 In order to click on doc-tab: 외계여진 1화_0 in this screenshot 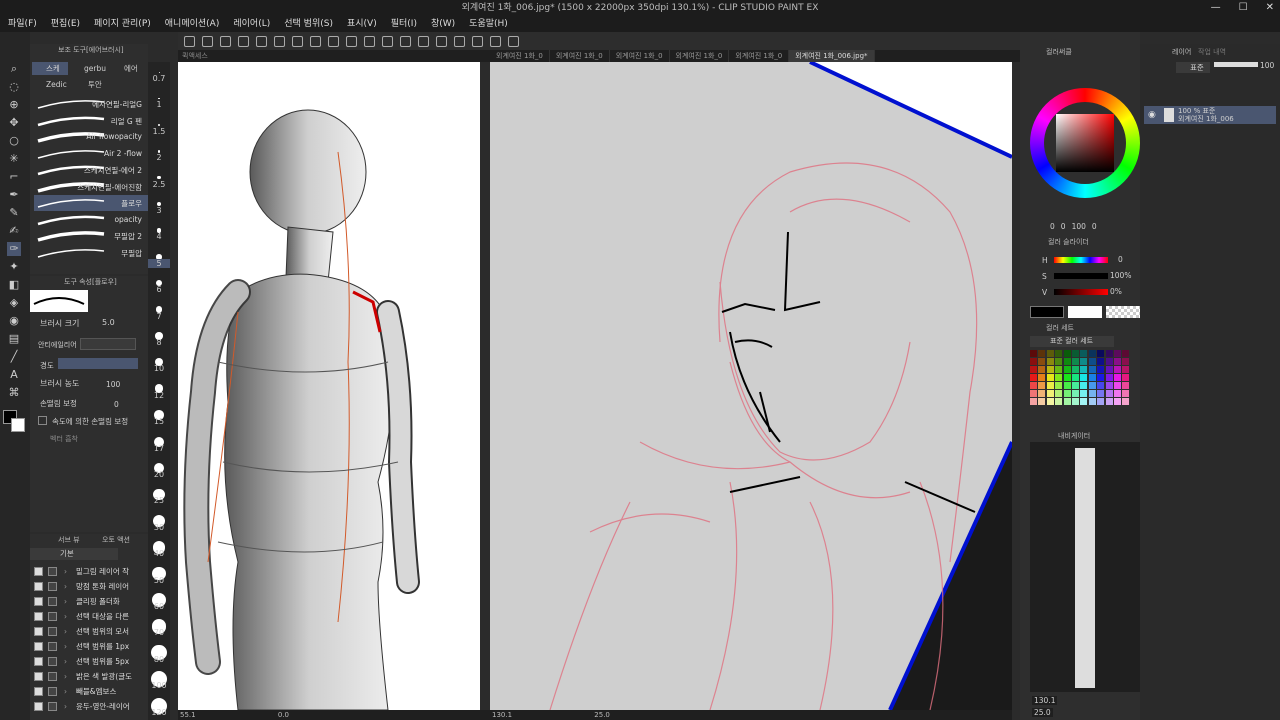, I will do `click(520, 56)`.